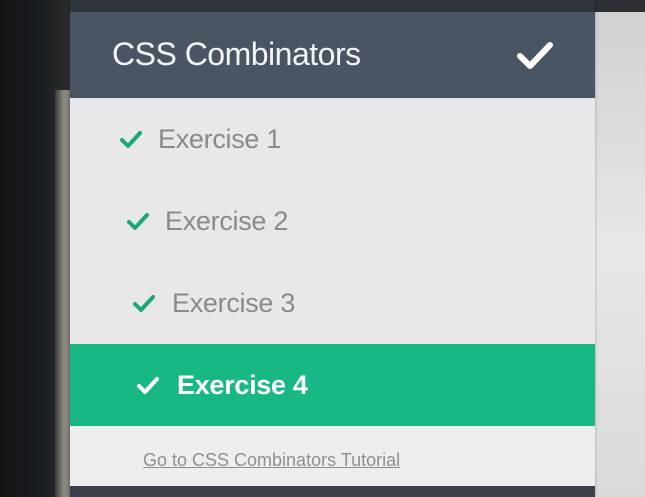 The height and width of the screenshot is (497, 645). Describe the element at coordinates (220, 139) in the screenshot. I see `exercise-label: Exercise 1` at that location.